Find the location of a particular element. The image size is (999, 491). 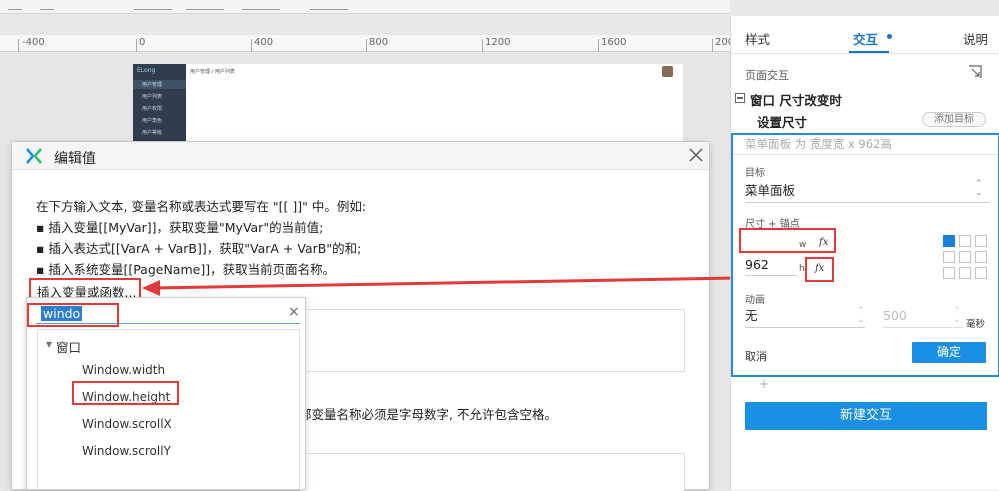

ok-button: 确定 is located at coordinates (949, 352).